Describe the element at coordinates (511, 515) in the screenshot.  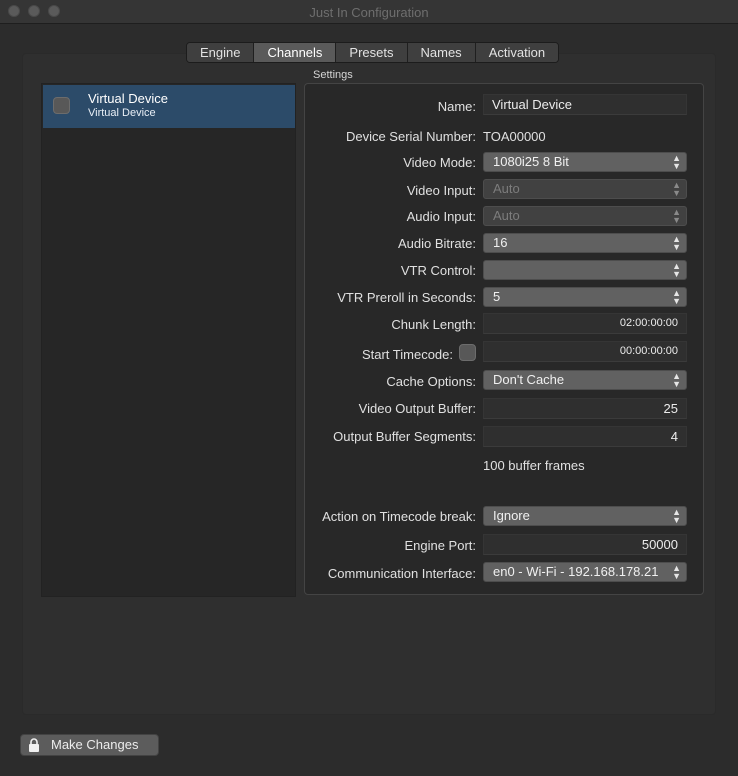
I see `timecode-break-value: Ignore` at that location.